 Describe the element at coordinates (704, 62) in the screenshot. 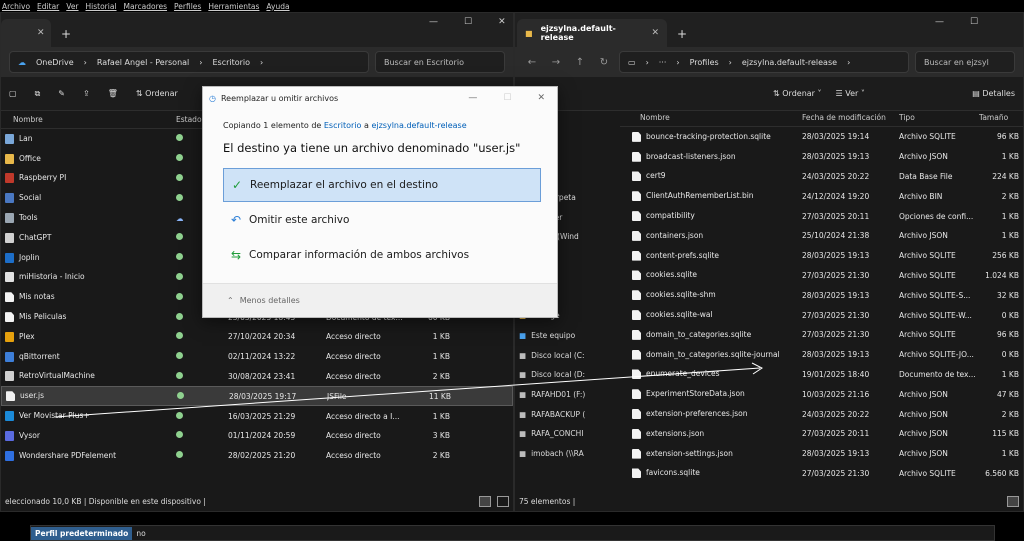

I see `breadcrumb-profiles: Profiles` at that location.